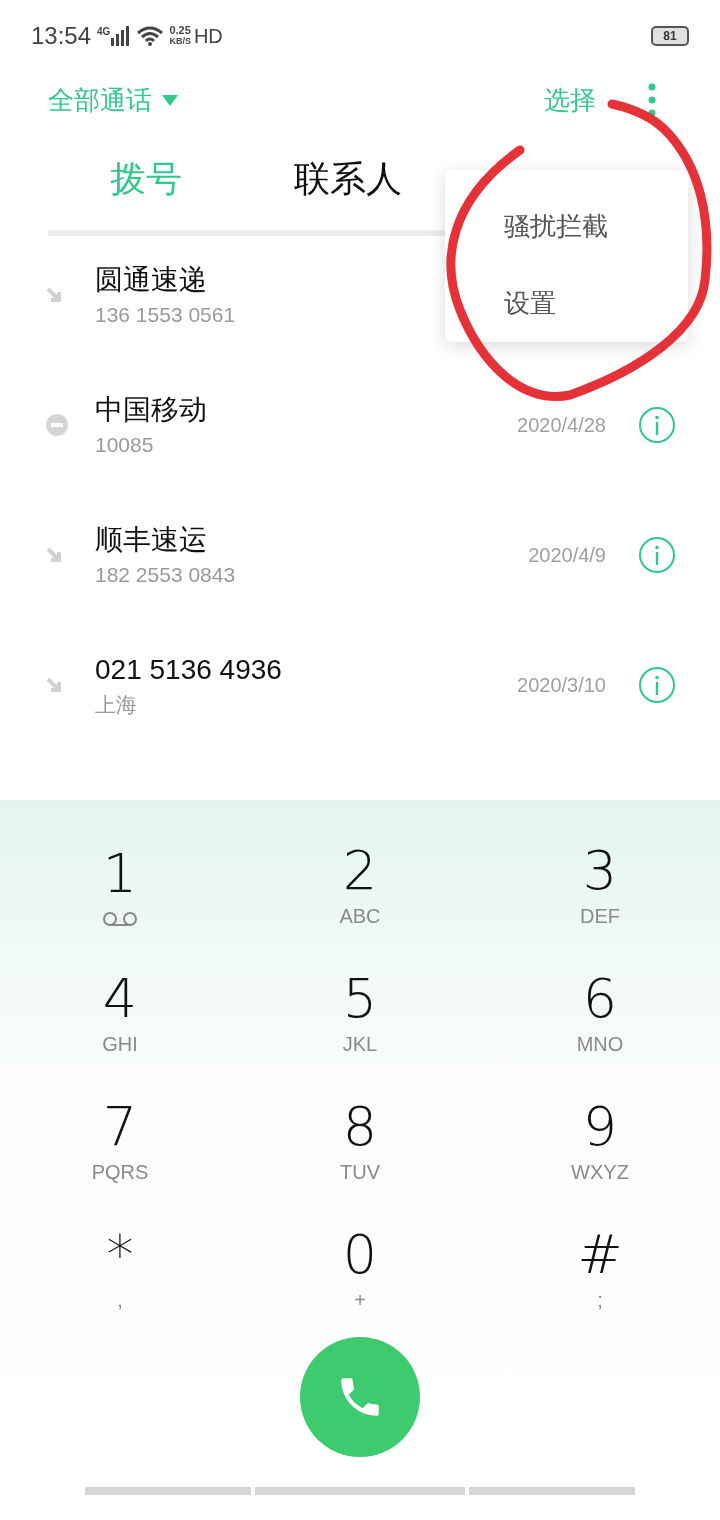 The width and height of the screenshot is (720, 1520). What do you see at coordinates (180, 41) in the screenshot?
I see `speed-unit: KB/S` at bounding box center [180, 41].